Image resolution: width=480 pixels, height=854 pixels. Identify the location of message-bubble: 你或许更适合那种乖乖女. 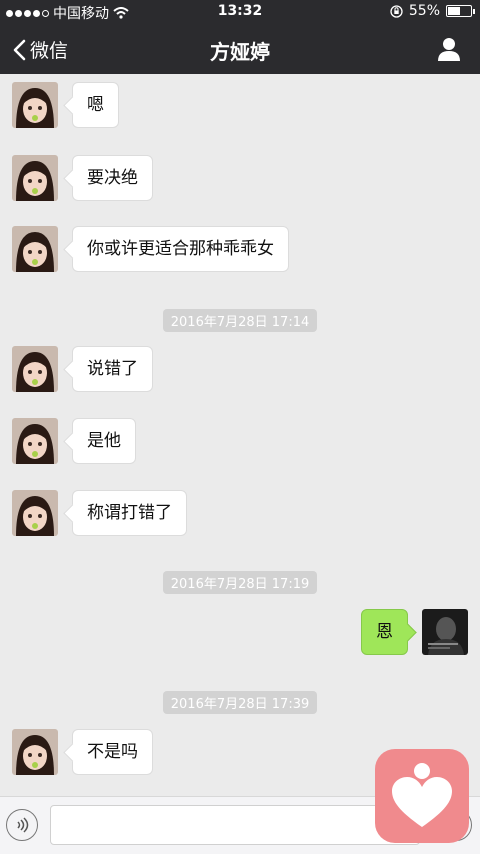
(180, 249).